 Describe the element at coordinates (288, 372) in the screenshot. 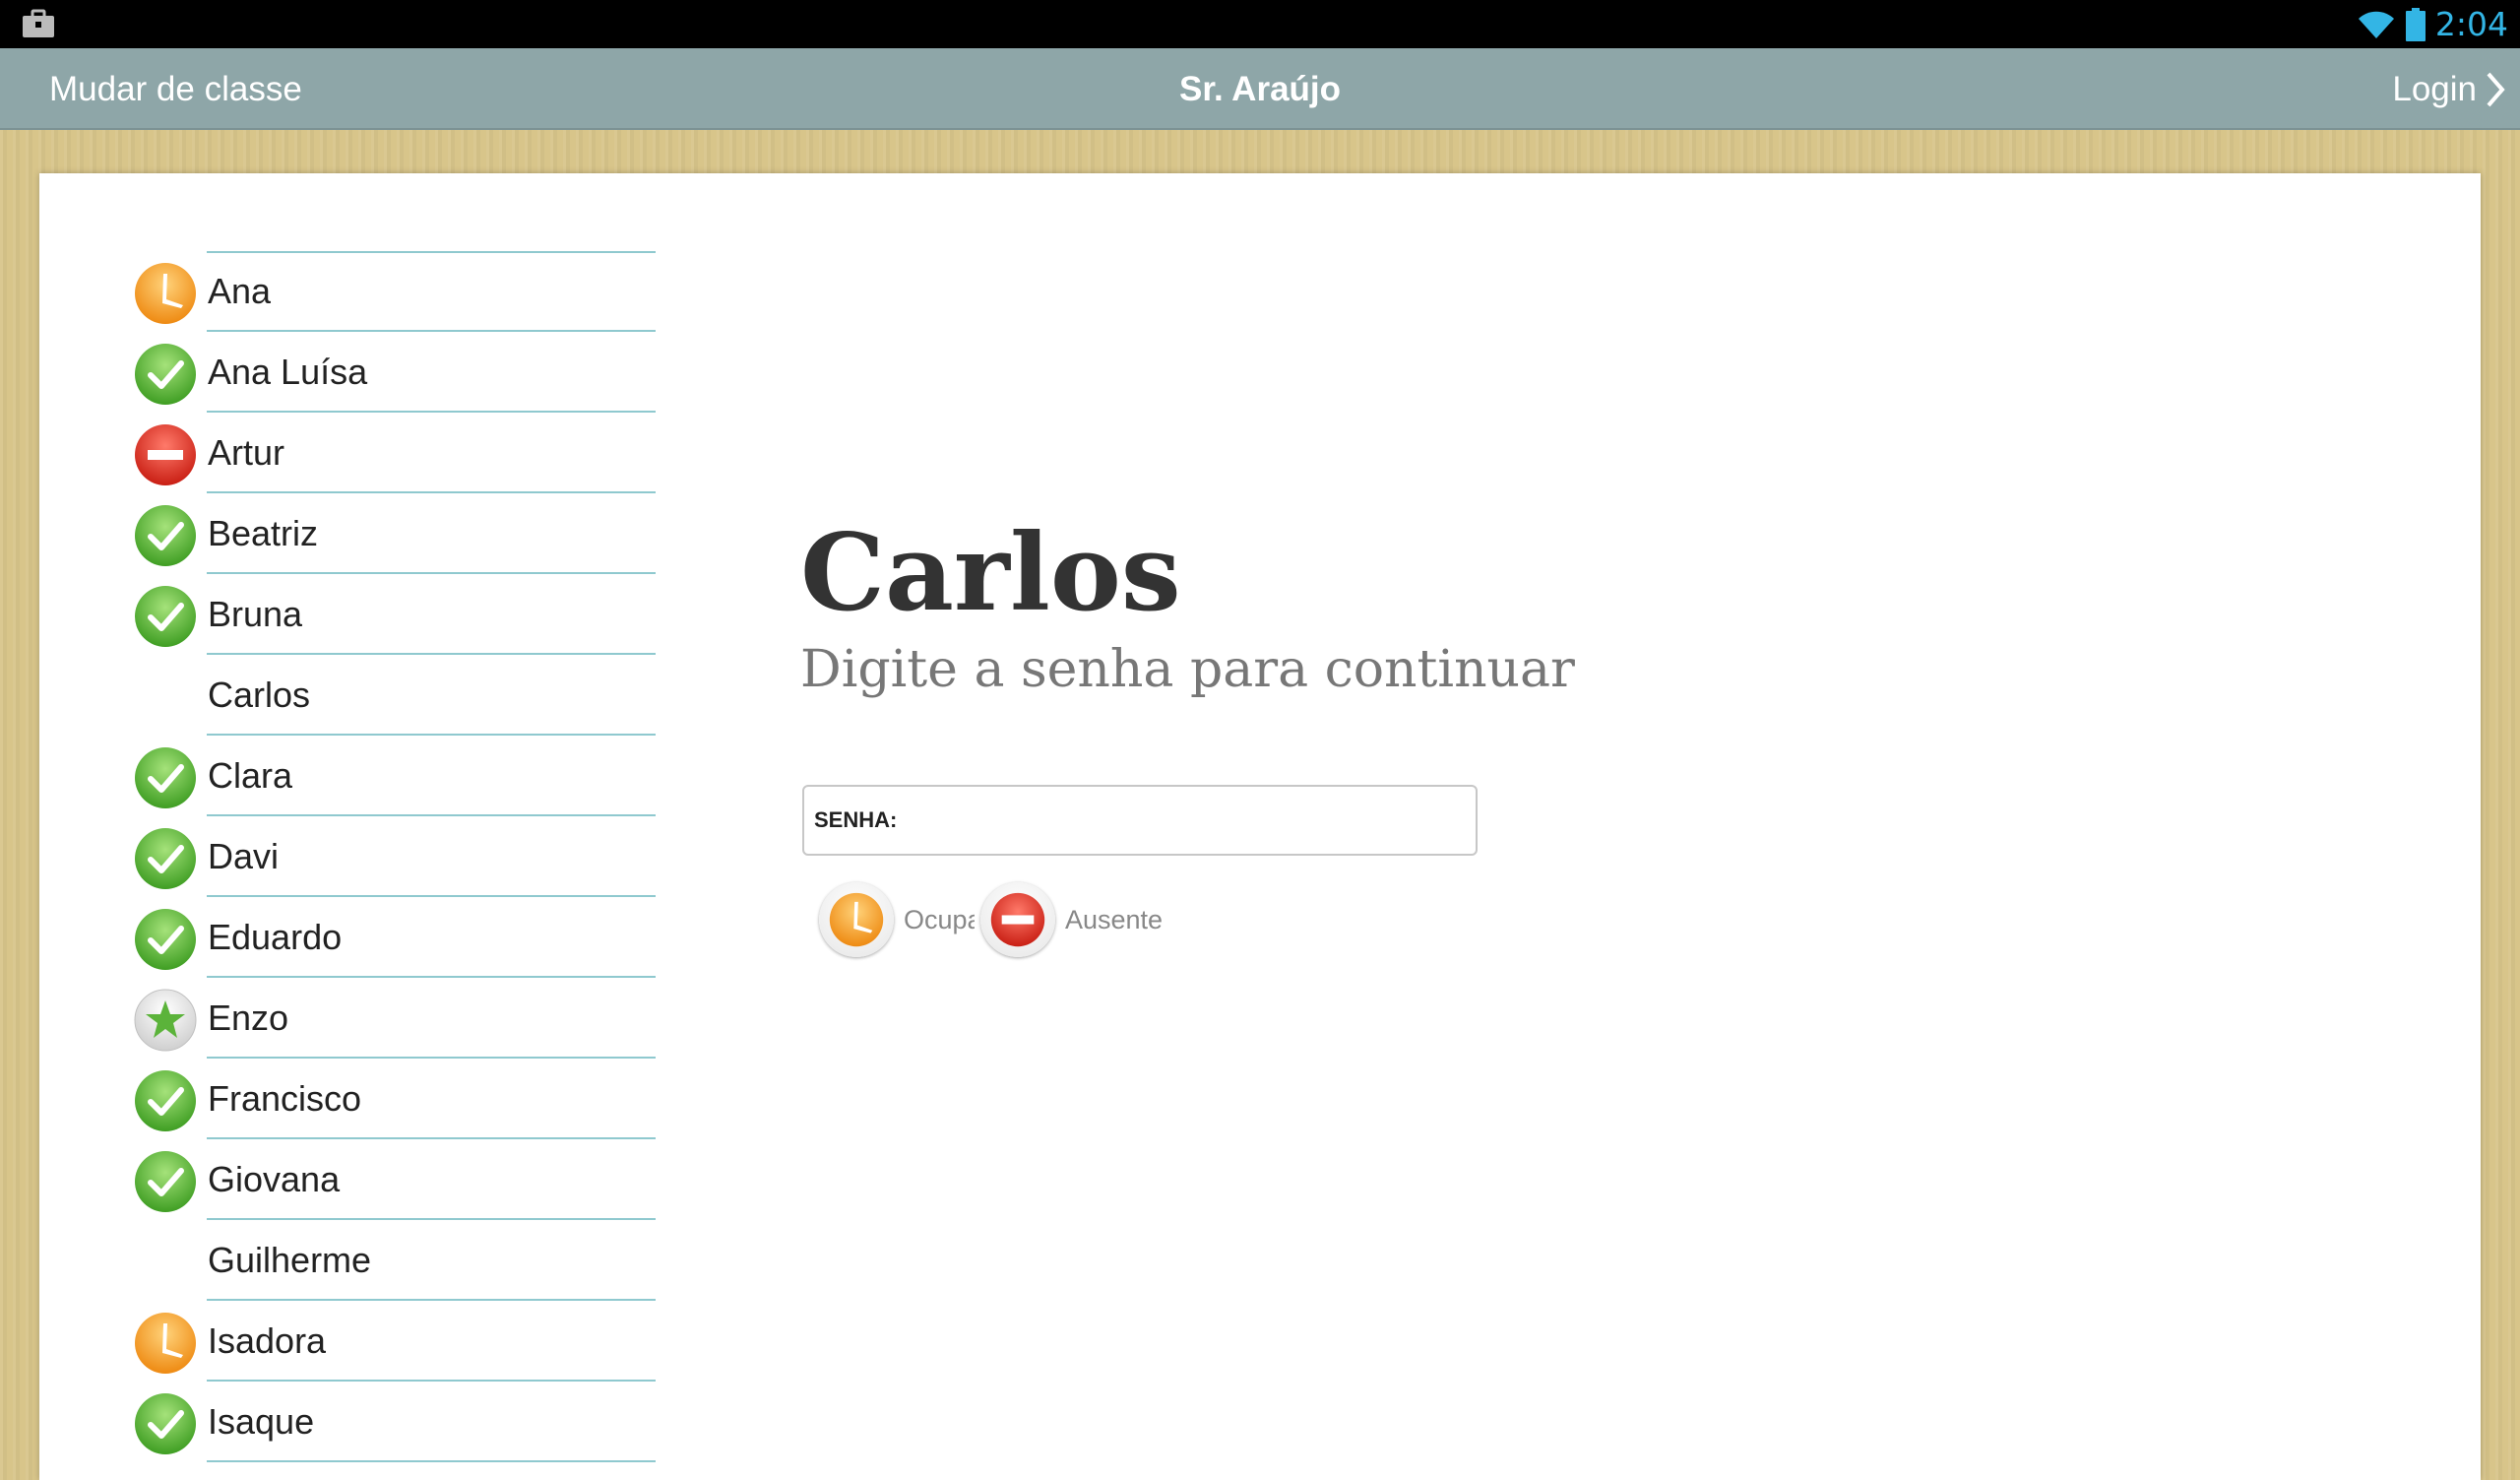

I see `student-name: Ana Luísa` at that location.